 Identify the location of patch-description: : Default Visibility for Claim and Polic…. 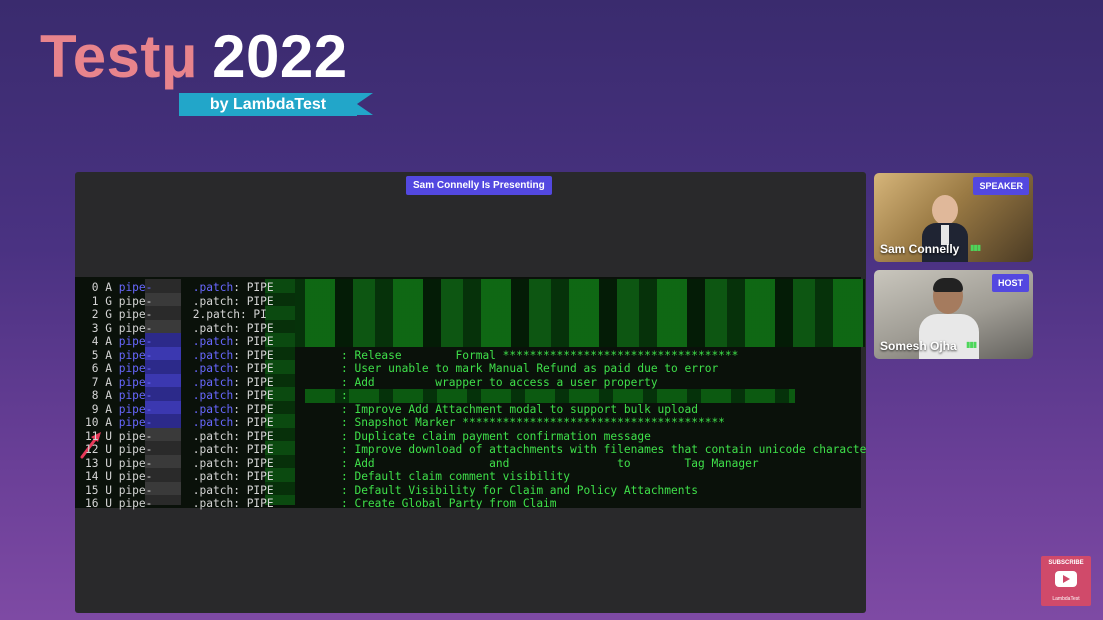
(485, 490).